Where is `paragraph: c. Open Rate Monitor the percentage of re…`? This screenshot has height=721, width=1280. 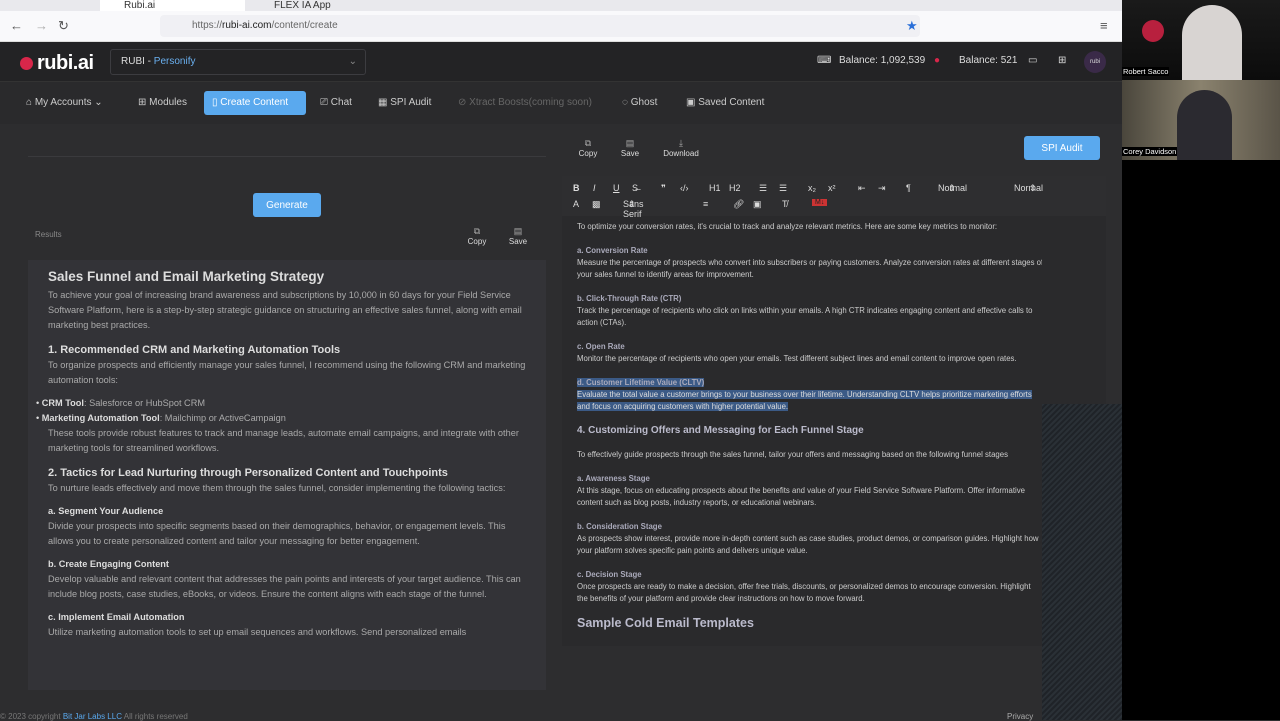 paragraph: c. Open Rate Monitor the percentage of re… is located at coordinates (809, 353).